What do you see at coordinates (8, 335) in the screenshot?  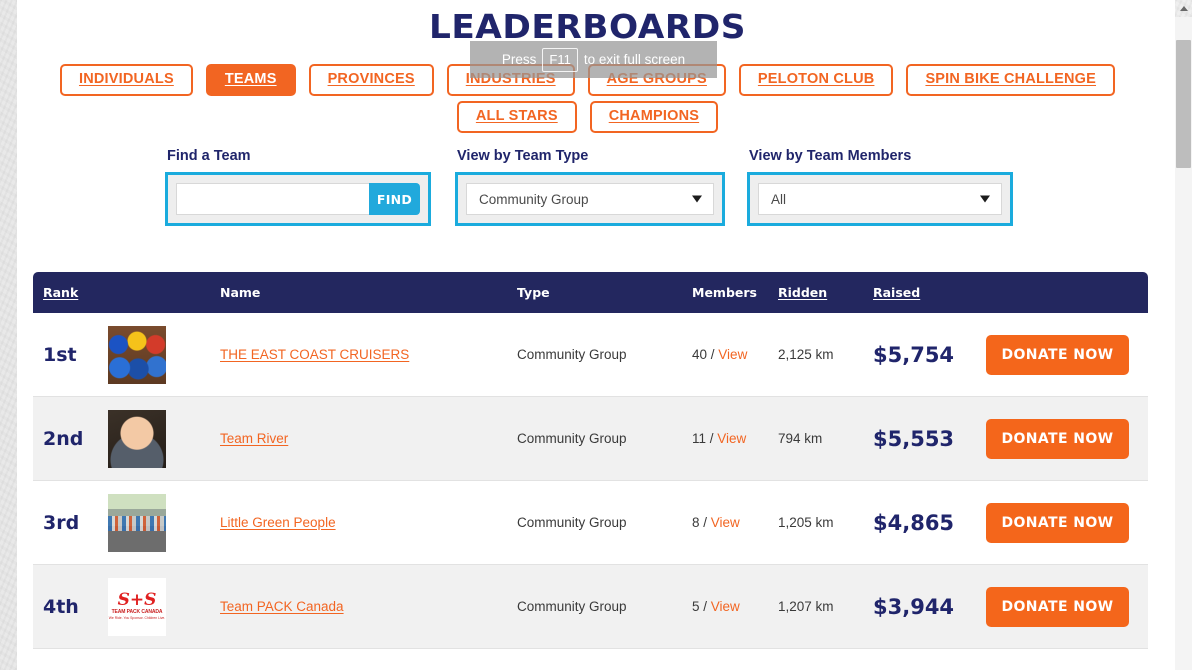 I see `left-texture-gutter` at bounding box center [8, 335].